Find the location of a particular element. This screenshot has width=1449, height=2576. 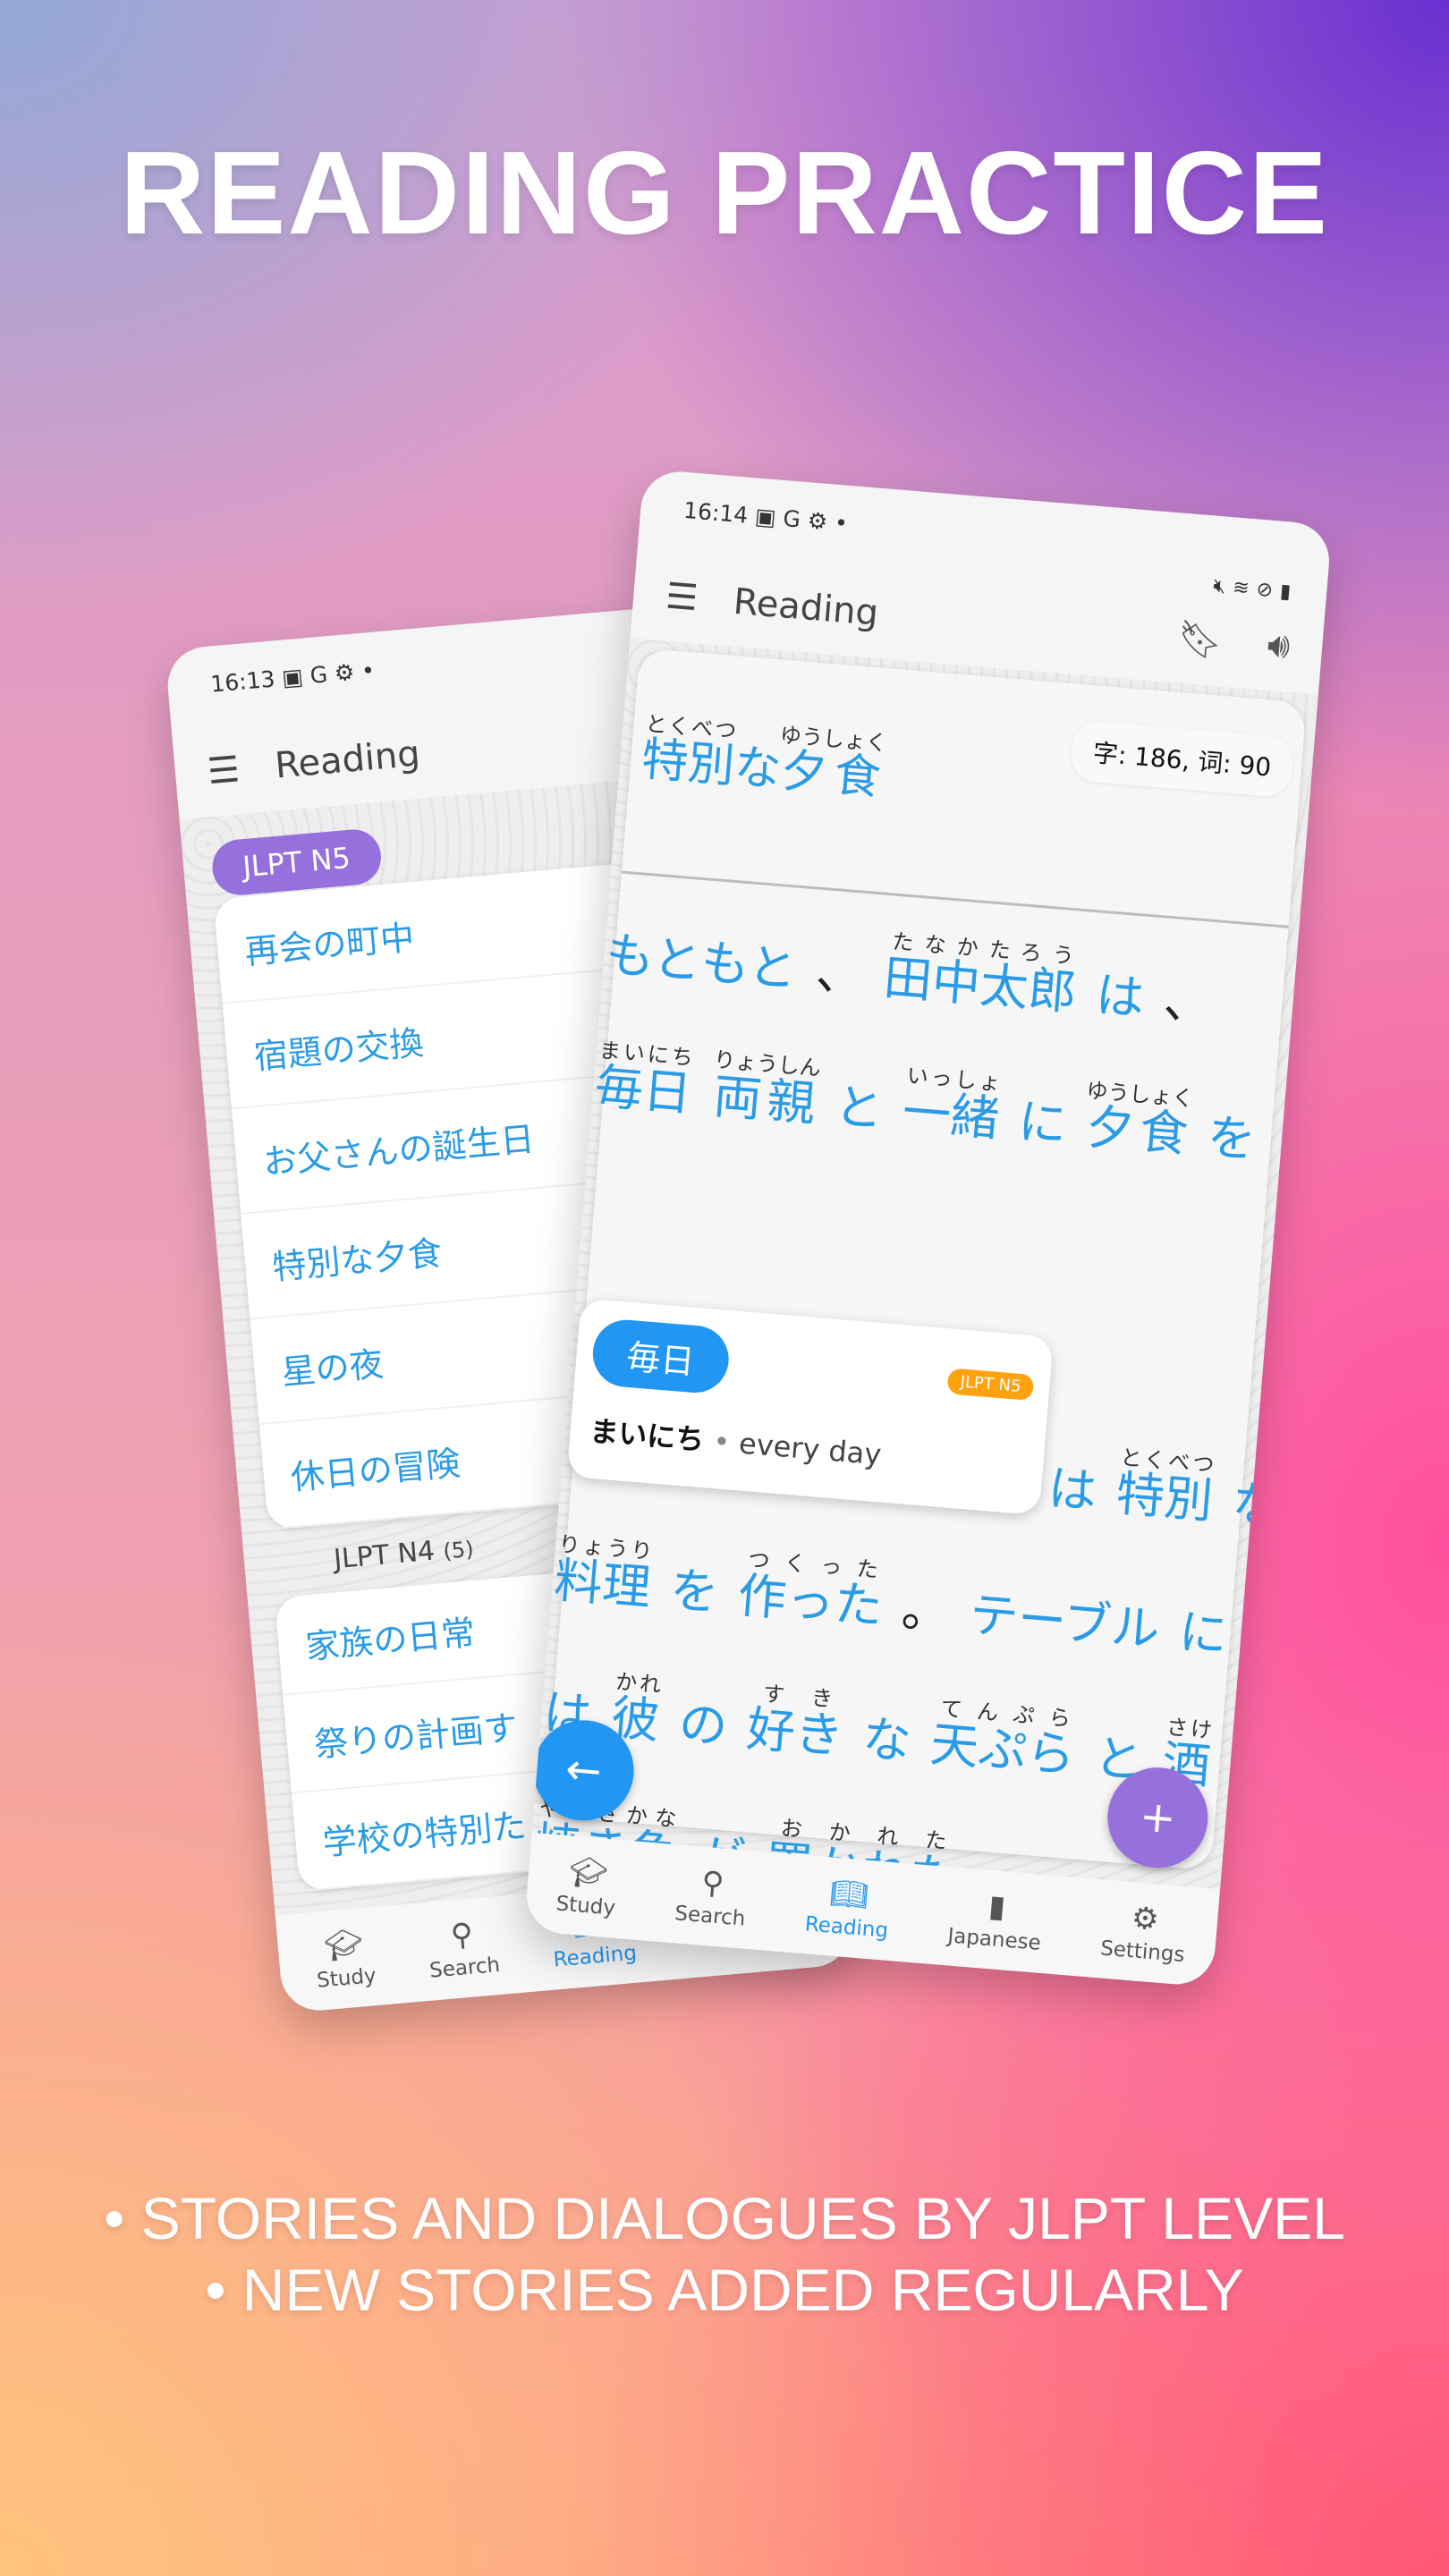

section-title: JLPT N4 is located at coordinates (384, 1555).